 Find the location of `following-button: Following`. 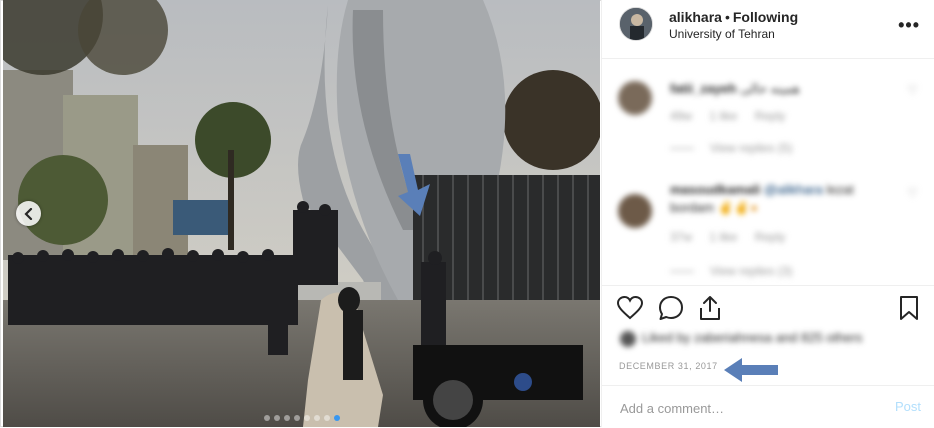

following-button: Following is located at coordinates (765, 17).